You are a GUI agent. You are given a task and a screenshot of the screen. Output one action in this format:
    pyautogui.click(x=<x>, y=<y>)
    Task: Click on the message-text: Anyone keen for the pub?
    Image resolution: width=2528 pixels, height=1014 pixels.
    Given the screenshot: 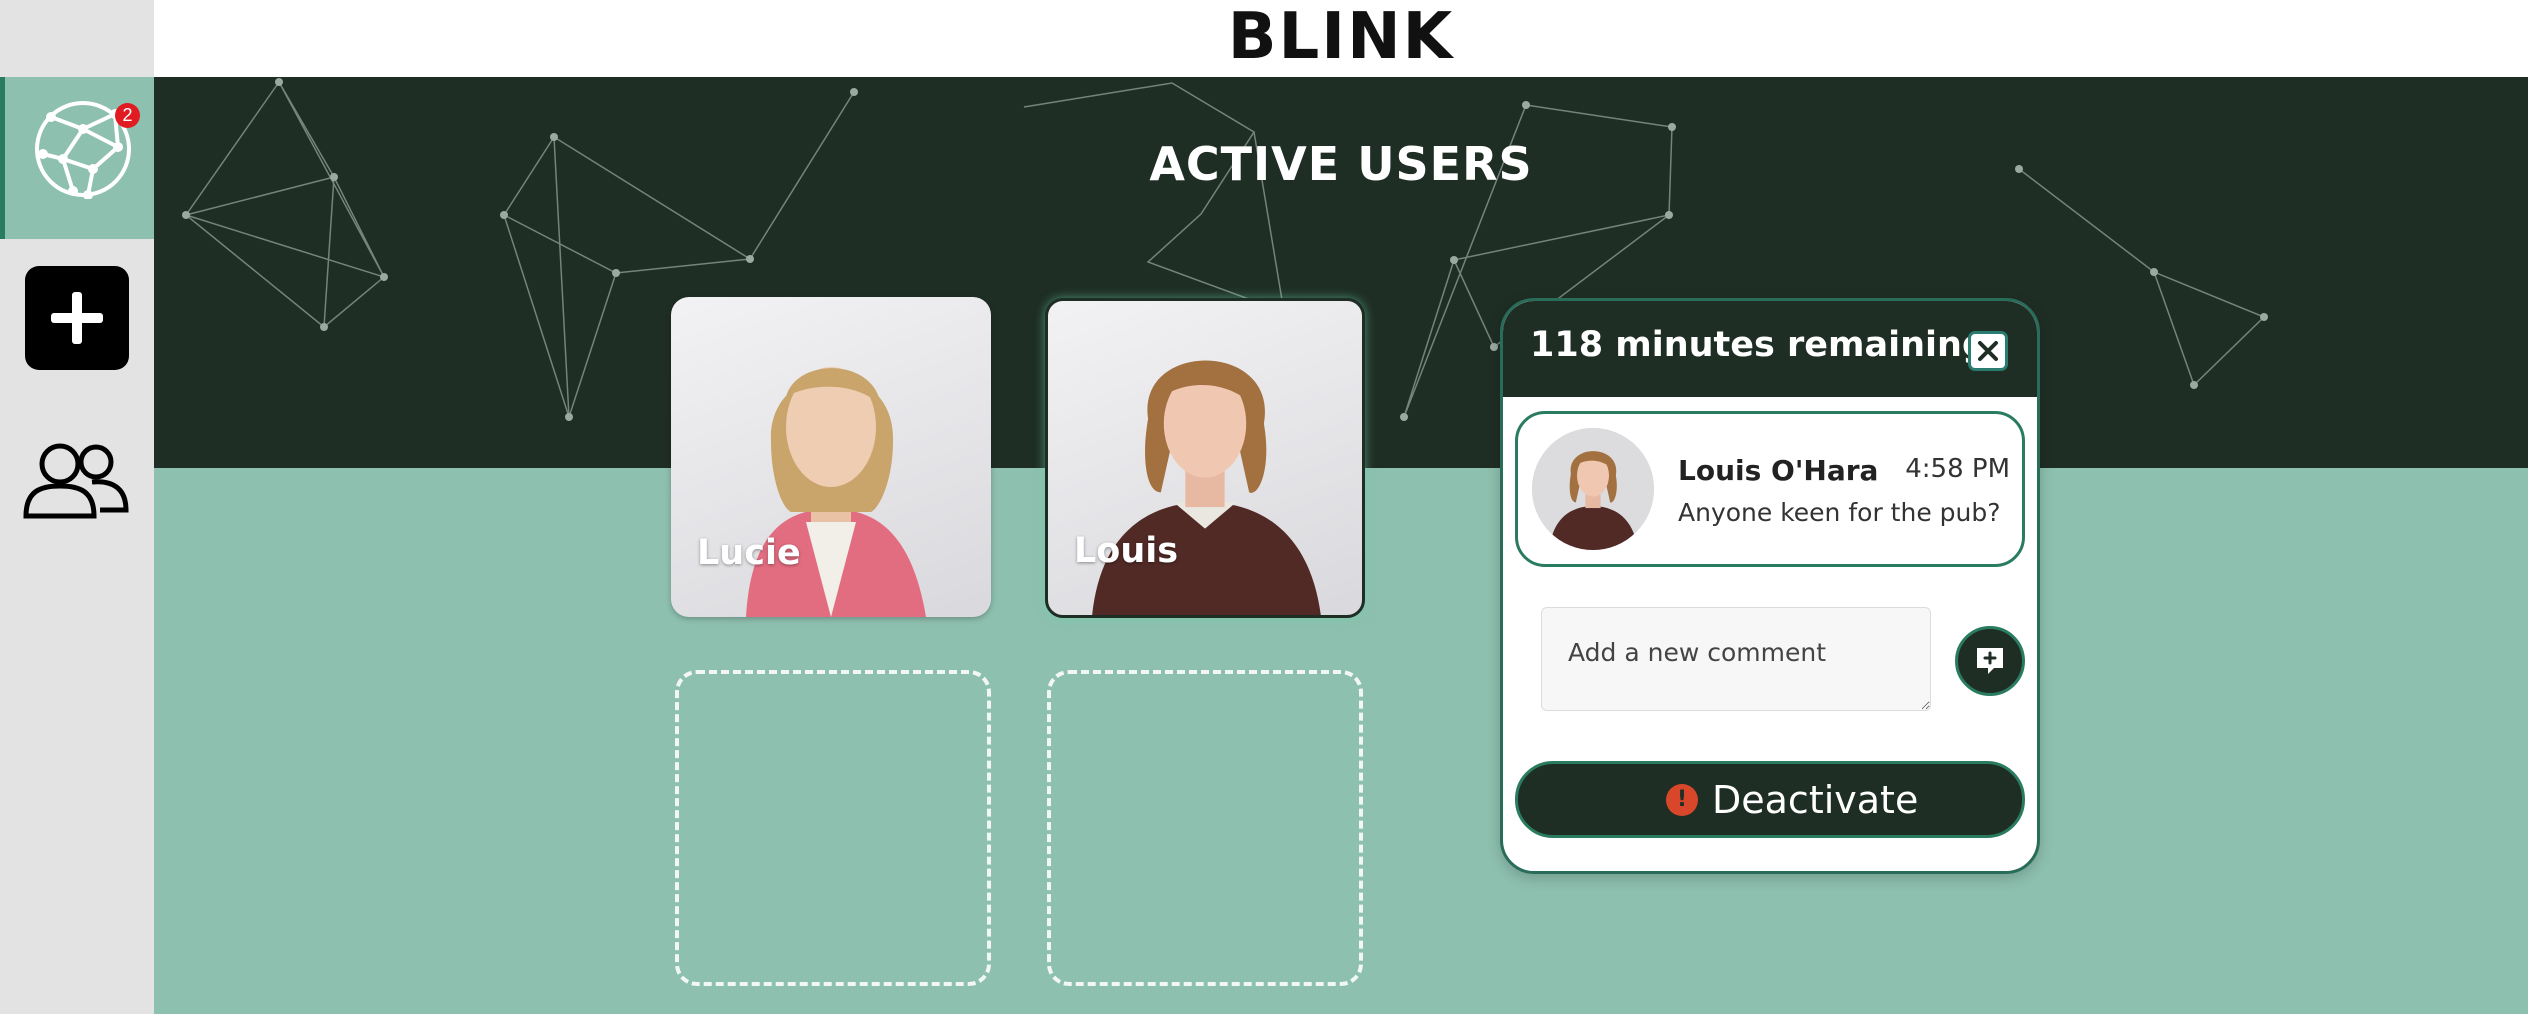 What is the action you would take?
    pyautogui.click(x=1839, y=512)
    